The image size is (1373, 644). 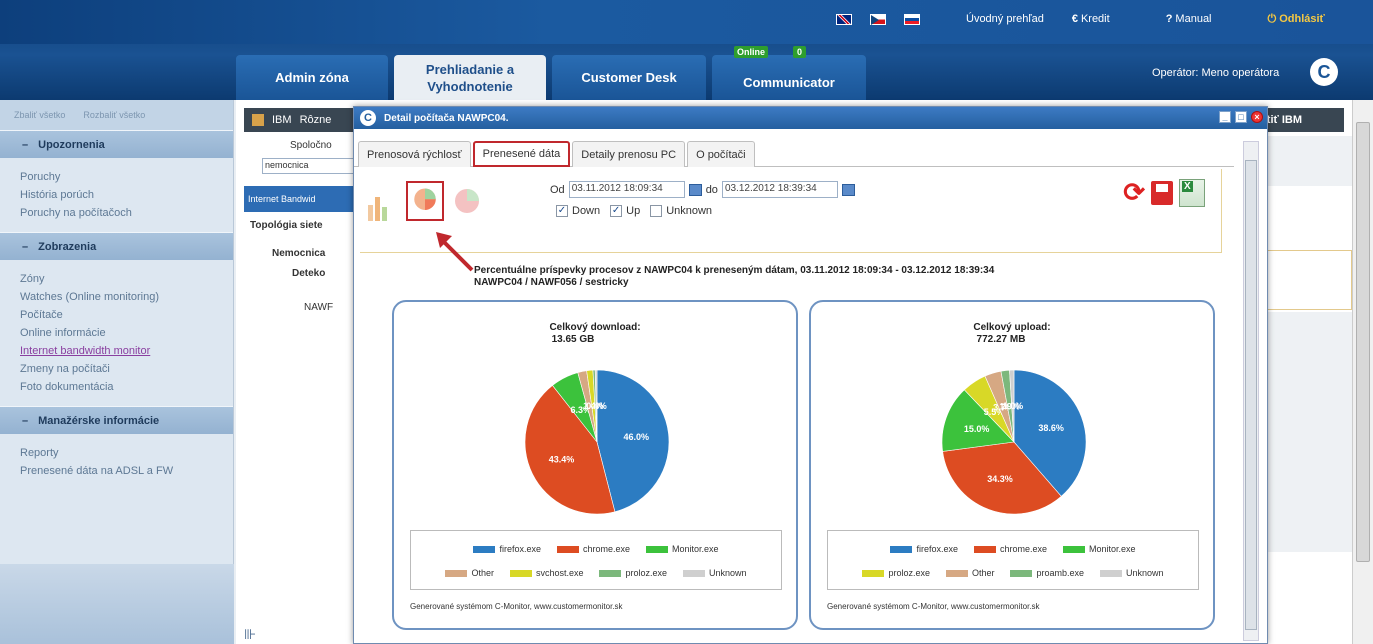 What do you see at coordinates (304, 199) in the screenshot?
I see `internet-bandwidth-tab: Internet Bandwid` at bounding box center [304, 199].